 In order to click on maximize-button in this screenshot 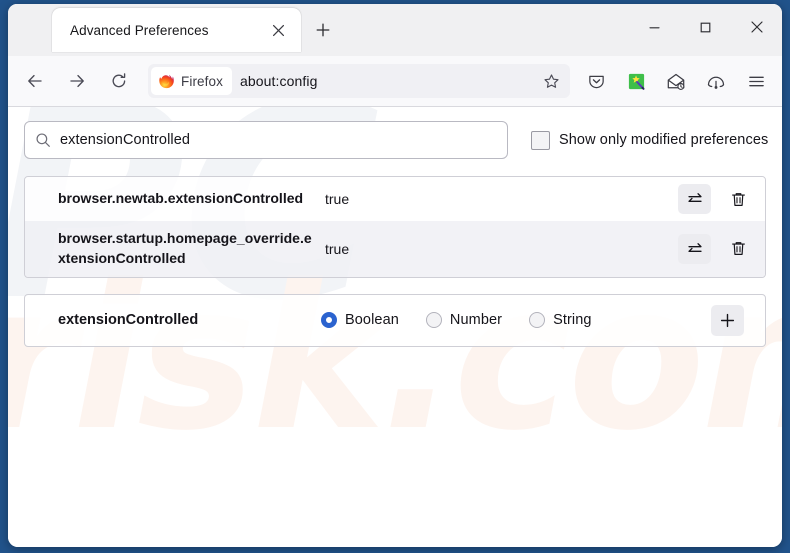, I will do `click(705, 27)`.